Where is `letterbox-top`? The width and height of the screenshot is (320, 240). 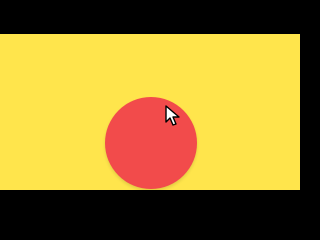
letterbox-top is located at coordinates (150, 17).